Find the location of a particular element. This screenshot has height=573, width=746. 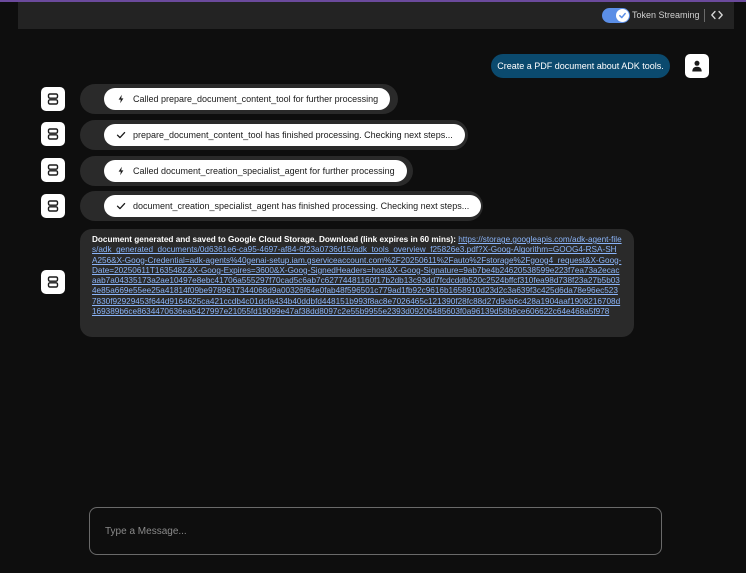

user-message-text: Create a PDF document about ADK tools. is located at coordinates (580, 66).